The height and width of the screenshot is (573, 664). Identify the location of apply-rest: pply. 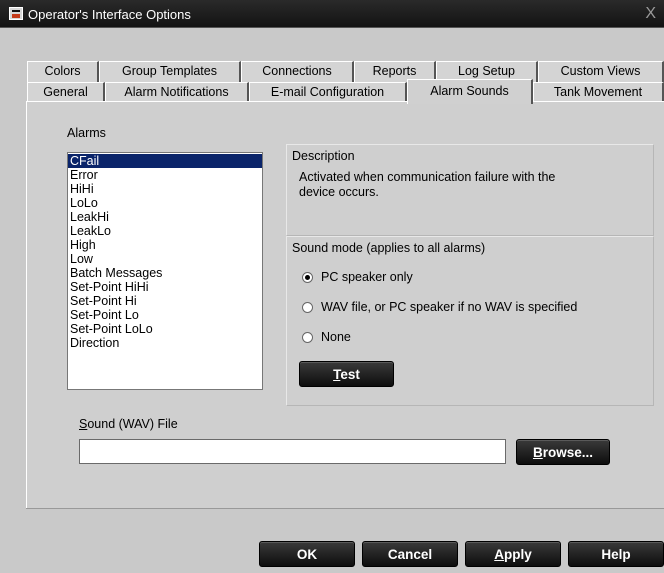
(517, 554).